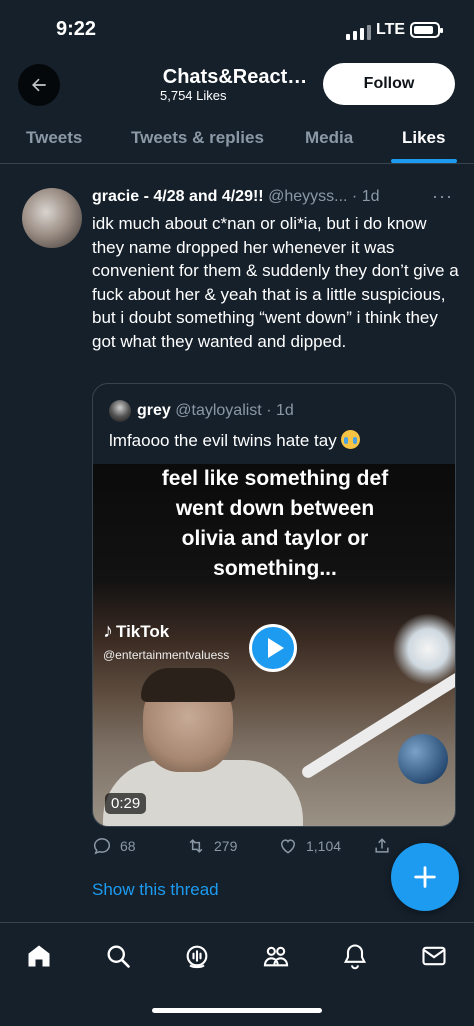 The height and width of the screenshot is (1026, 474). Describe the element at coordinates (234, 410) in the screenshot. I see `quote-handle-time: @tayloyalist · 1d` at that location.